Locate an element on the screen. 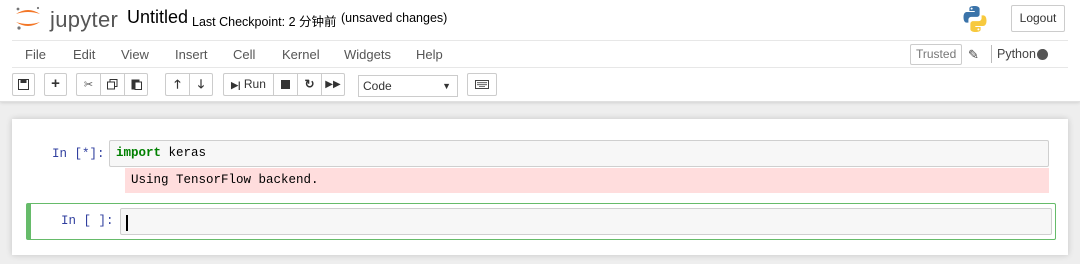 This screenshot has height=264, width=1080. arrow-up-icon: 🡑 is located at coordinates (177, 84).